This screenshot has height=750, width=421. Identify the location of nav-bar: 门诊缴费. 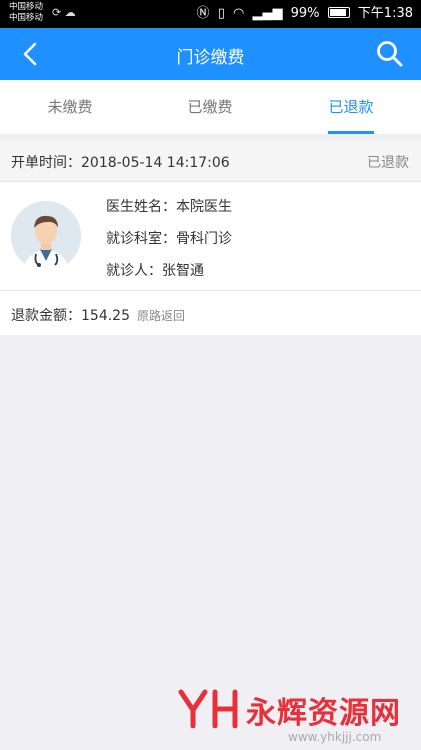
(210, 54).